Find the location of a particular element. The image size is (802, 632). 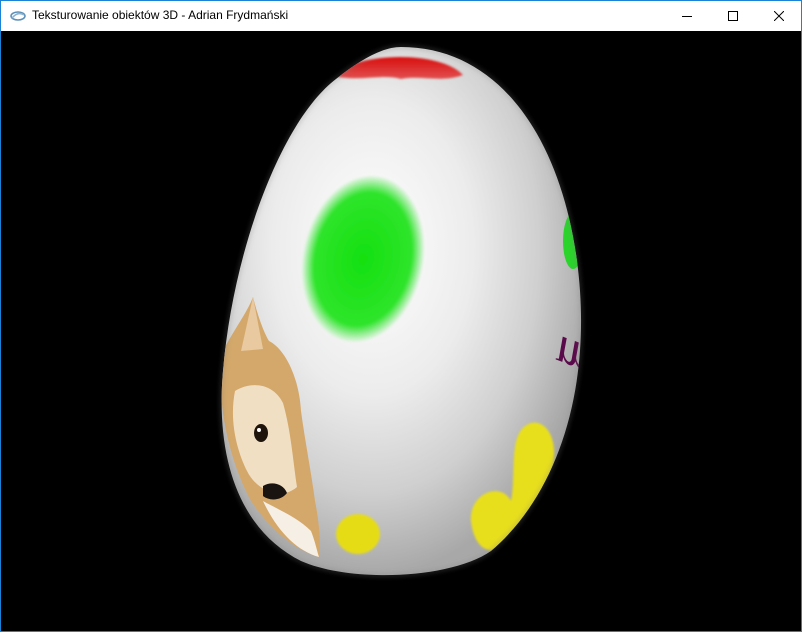

maximize-button is located at coordinates (733, 16).